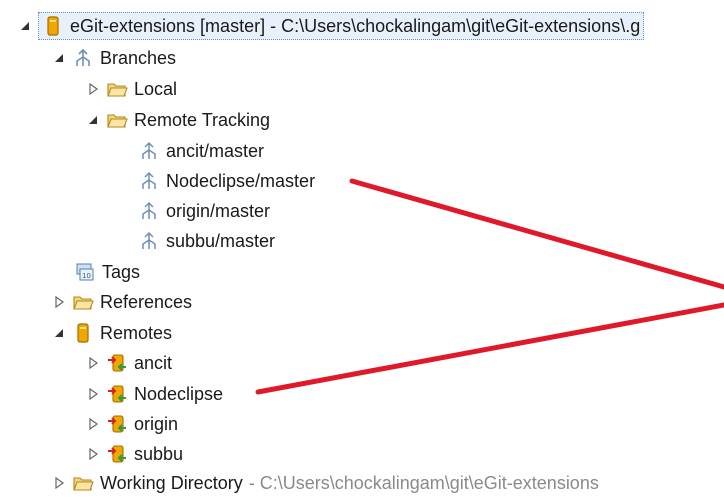  I want to click on tree-row-local: Local, so click(131, 89).